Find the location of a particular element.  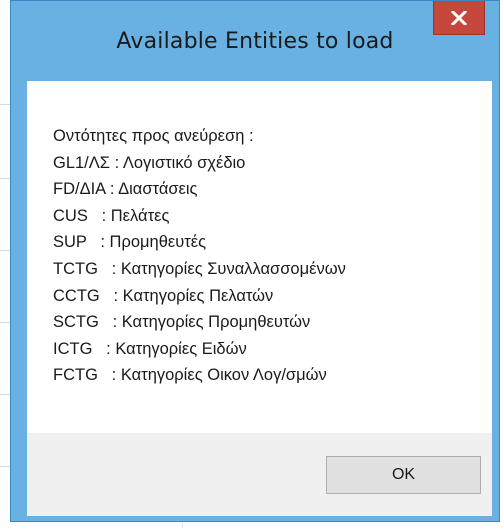

list-item: SUP : Προμηθευτές is located at coordinates (130, 242).